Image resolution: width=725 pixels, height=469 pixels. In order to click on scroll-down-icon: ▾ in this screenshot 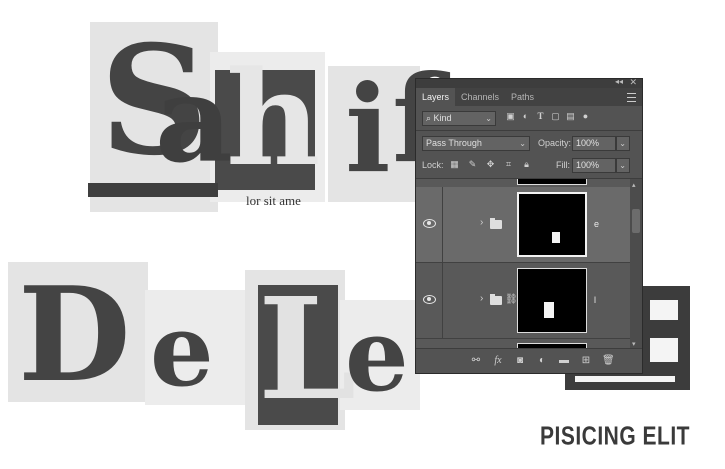, I will do `click(634, 344)`.